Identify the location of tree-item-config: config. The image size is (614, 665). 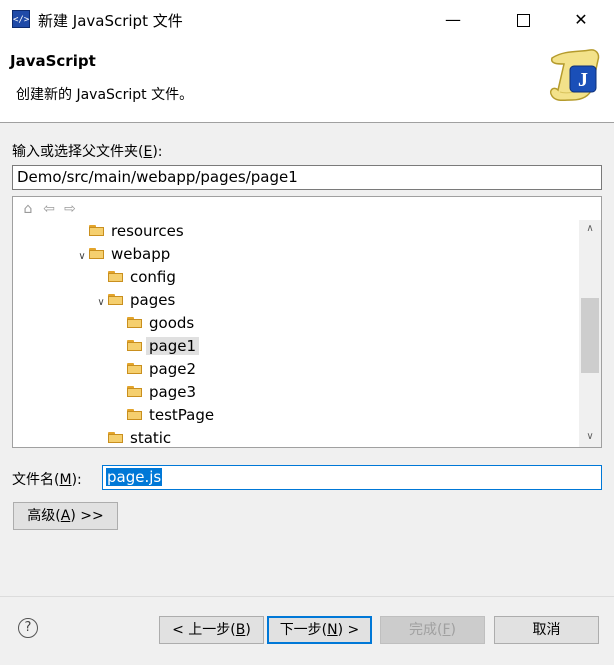
(135, 277).